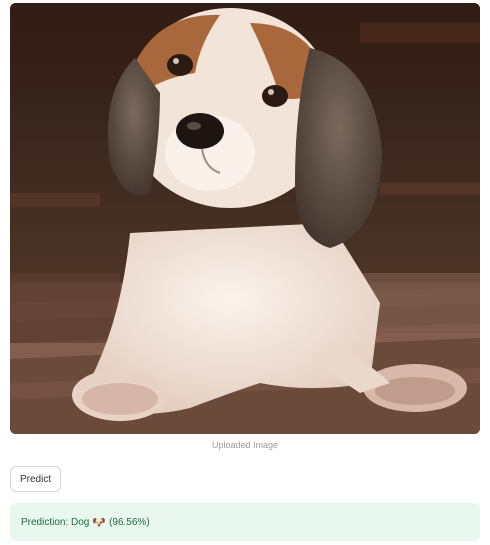  I want to click on image-caption: Uploaded Image, so click(245, 445).